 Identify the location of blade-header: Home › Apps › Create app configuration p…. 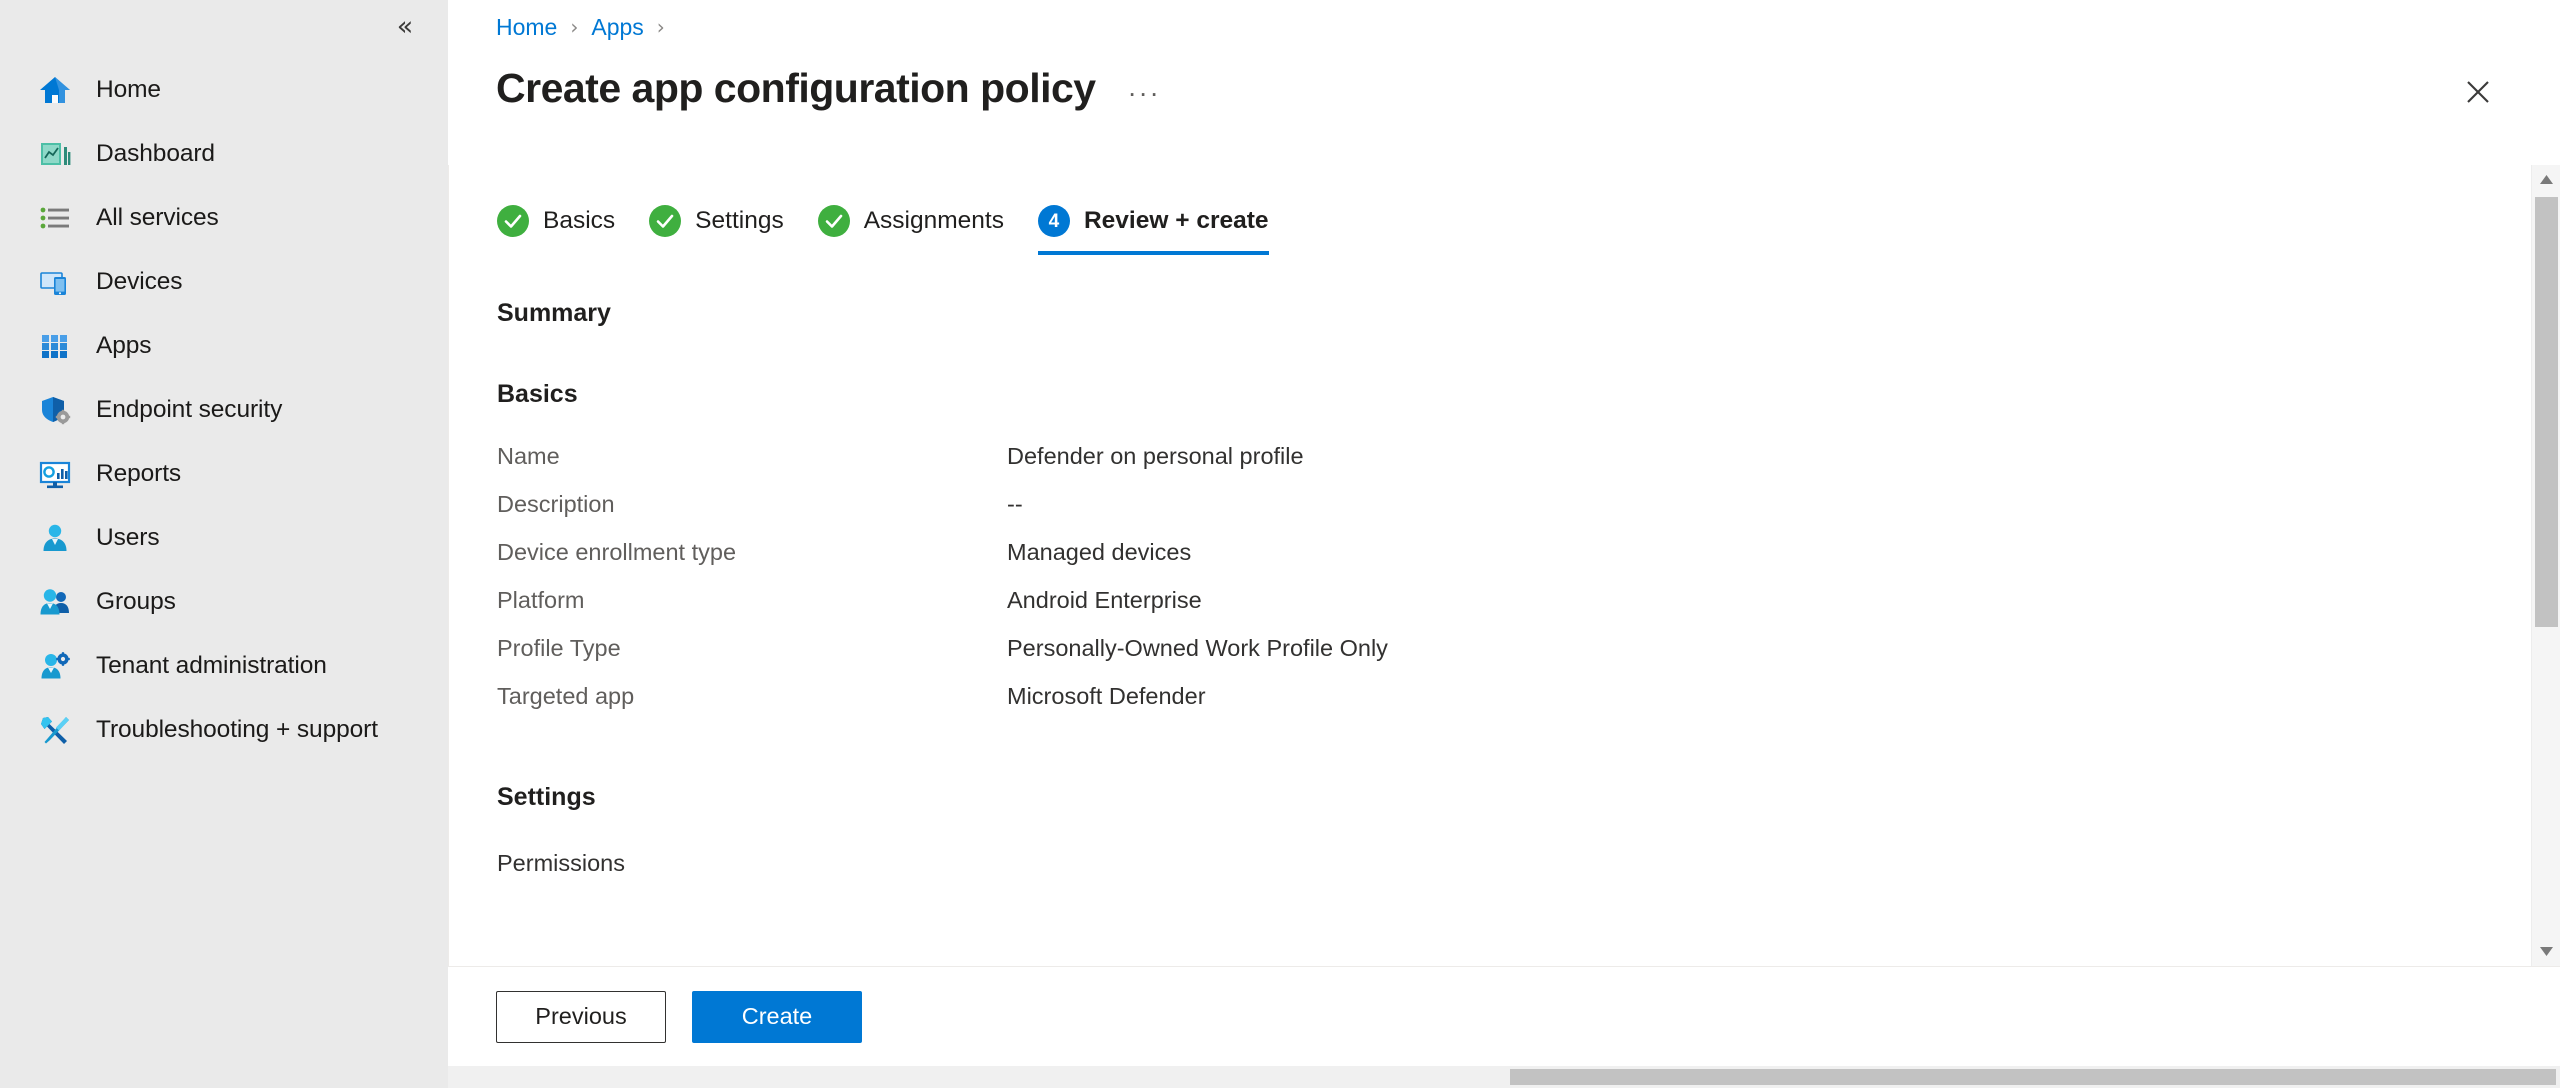
(1504, 58).